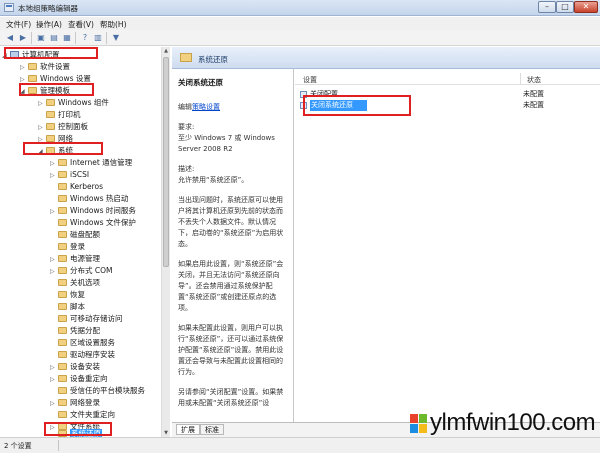  What do you see at coordinates (116, 38) in the screenshot?
I see `filter-icon: ▼` at bounding box center [116, 38].